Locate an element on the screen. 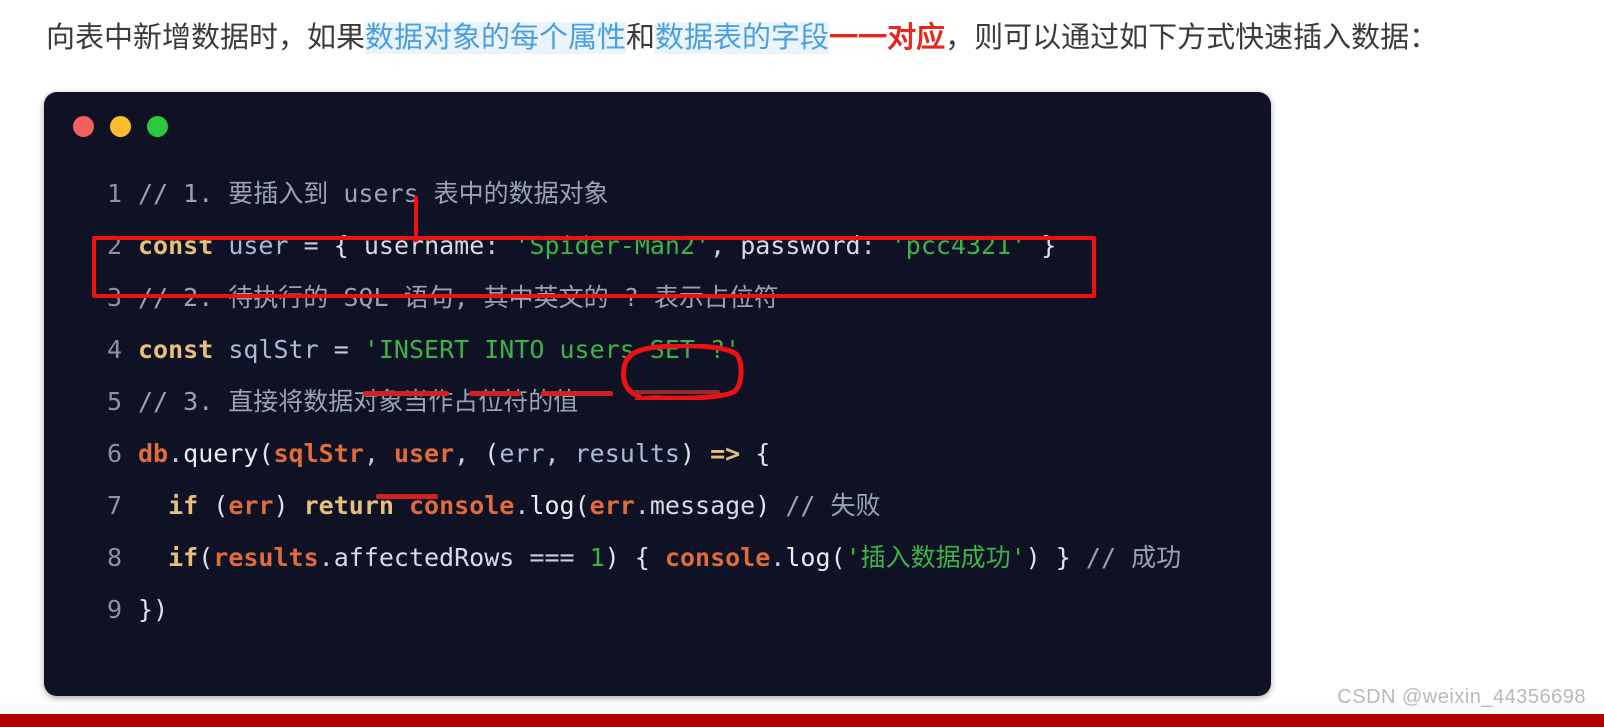 This screenshot has width=1604, height=727. annotation-underline-insert is located at coordinates (406, 393).